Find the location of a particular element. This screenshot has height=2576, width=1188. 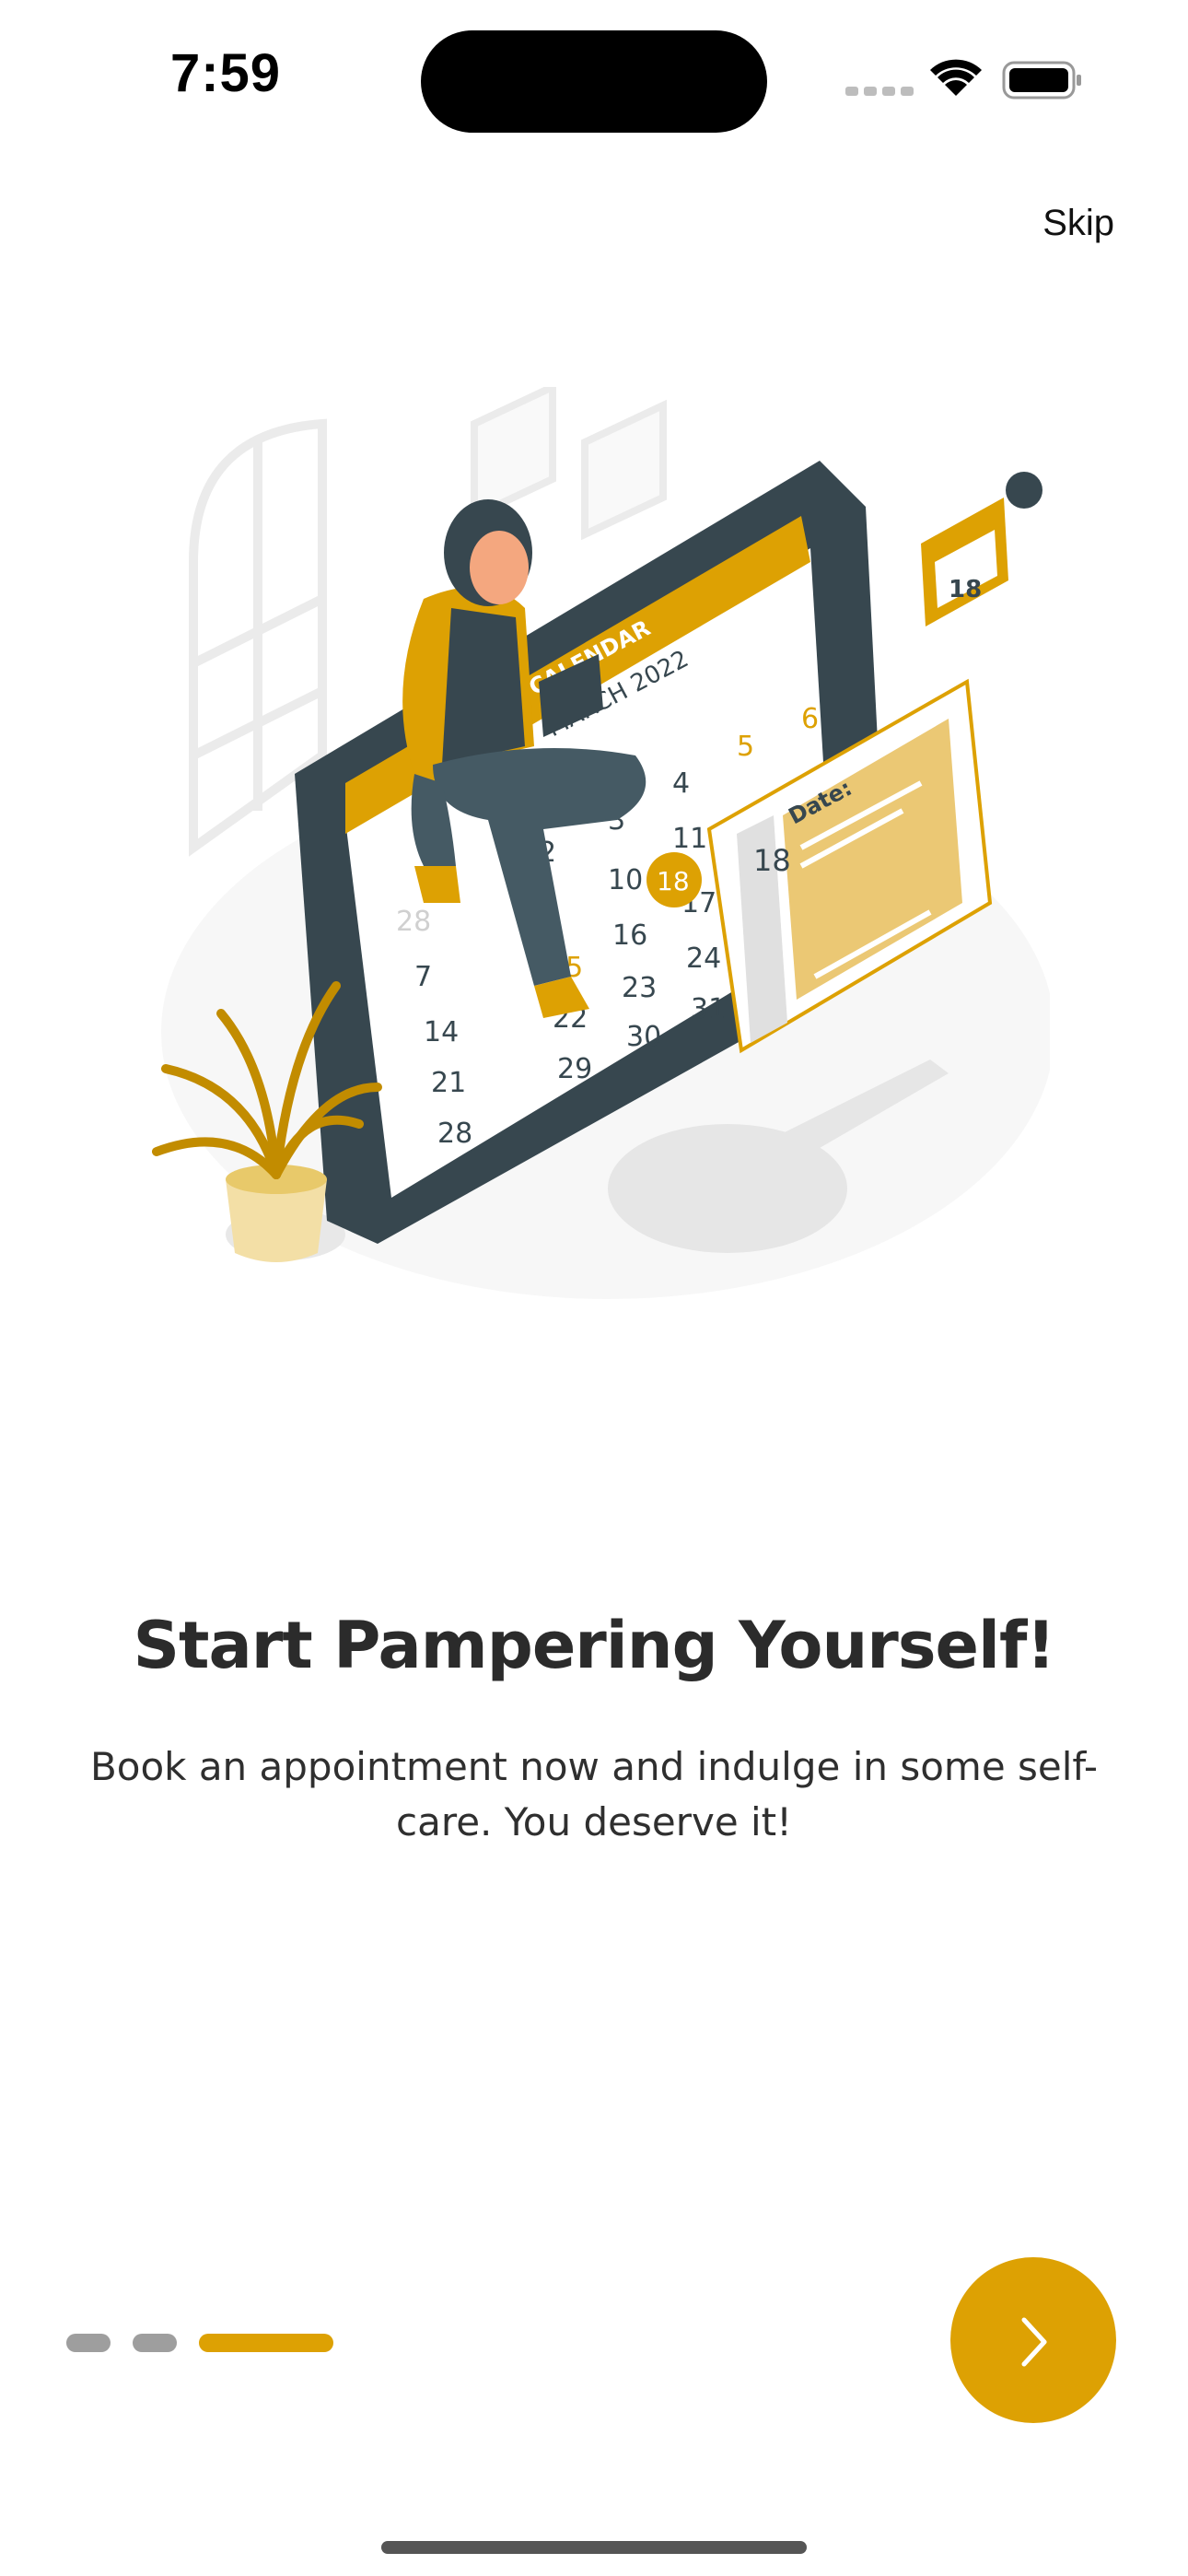

next-button is located at coordinates (1033, 2340).